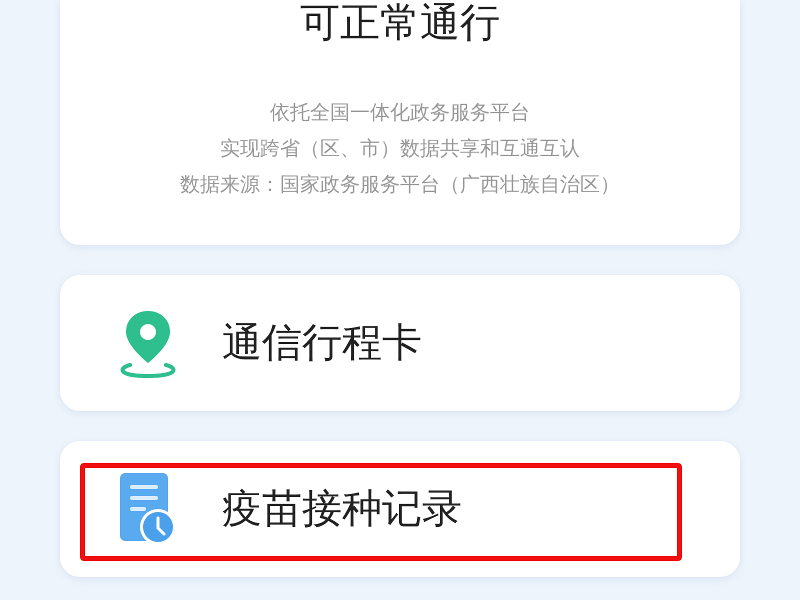  Describe the element at coordinates (400, 112) in the screenshot. I see `info-text: 依托全国一体化政务服务平台` at that location.